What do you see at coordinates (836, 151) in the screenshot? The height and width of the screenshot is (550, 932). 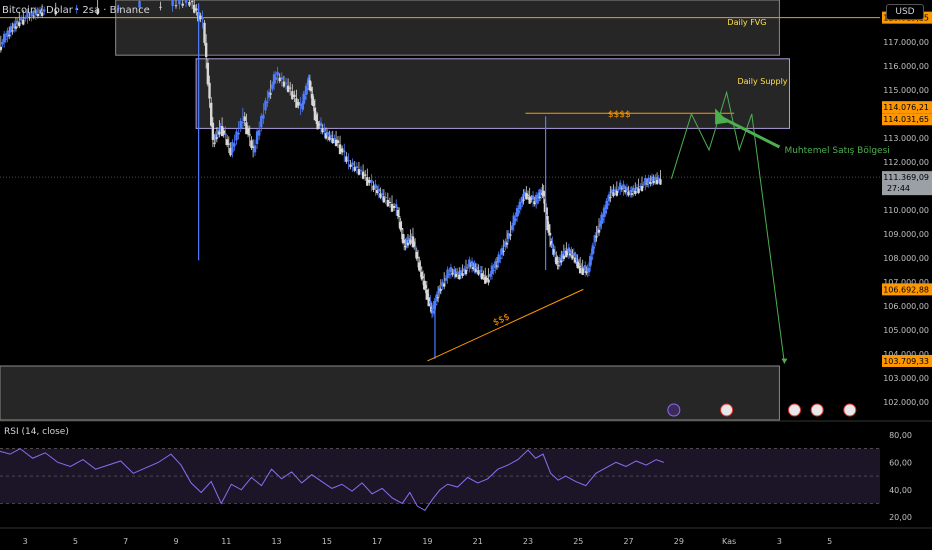 I see `annotation-label: Muhtemel Satış Bölgesi` at bounding box center [836, 151].